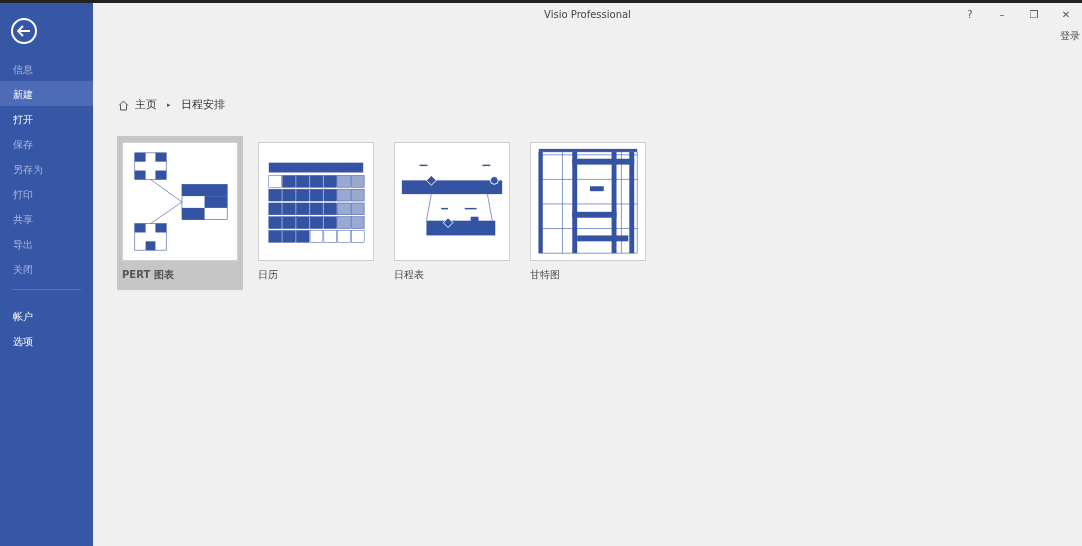  What do you see at coordinates (46, 340) in the screenshot?
I see `sidebar-item: 选项` at bounding box center [46, 340].